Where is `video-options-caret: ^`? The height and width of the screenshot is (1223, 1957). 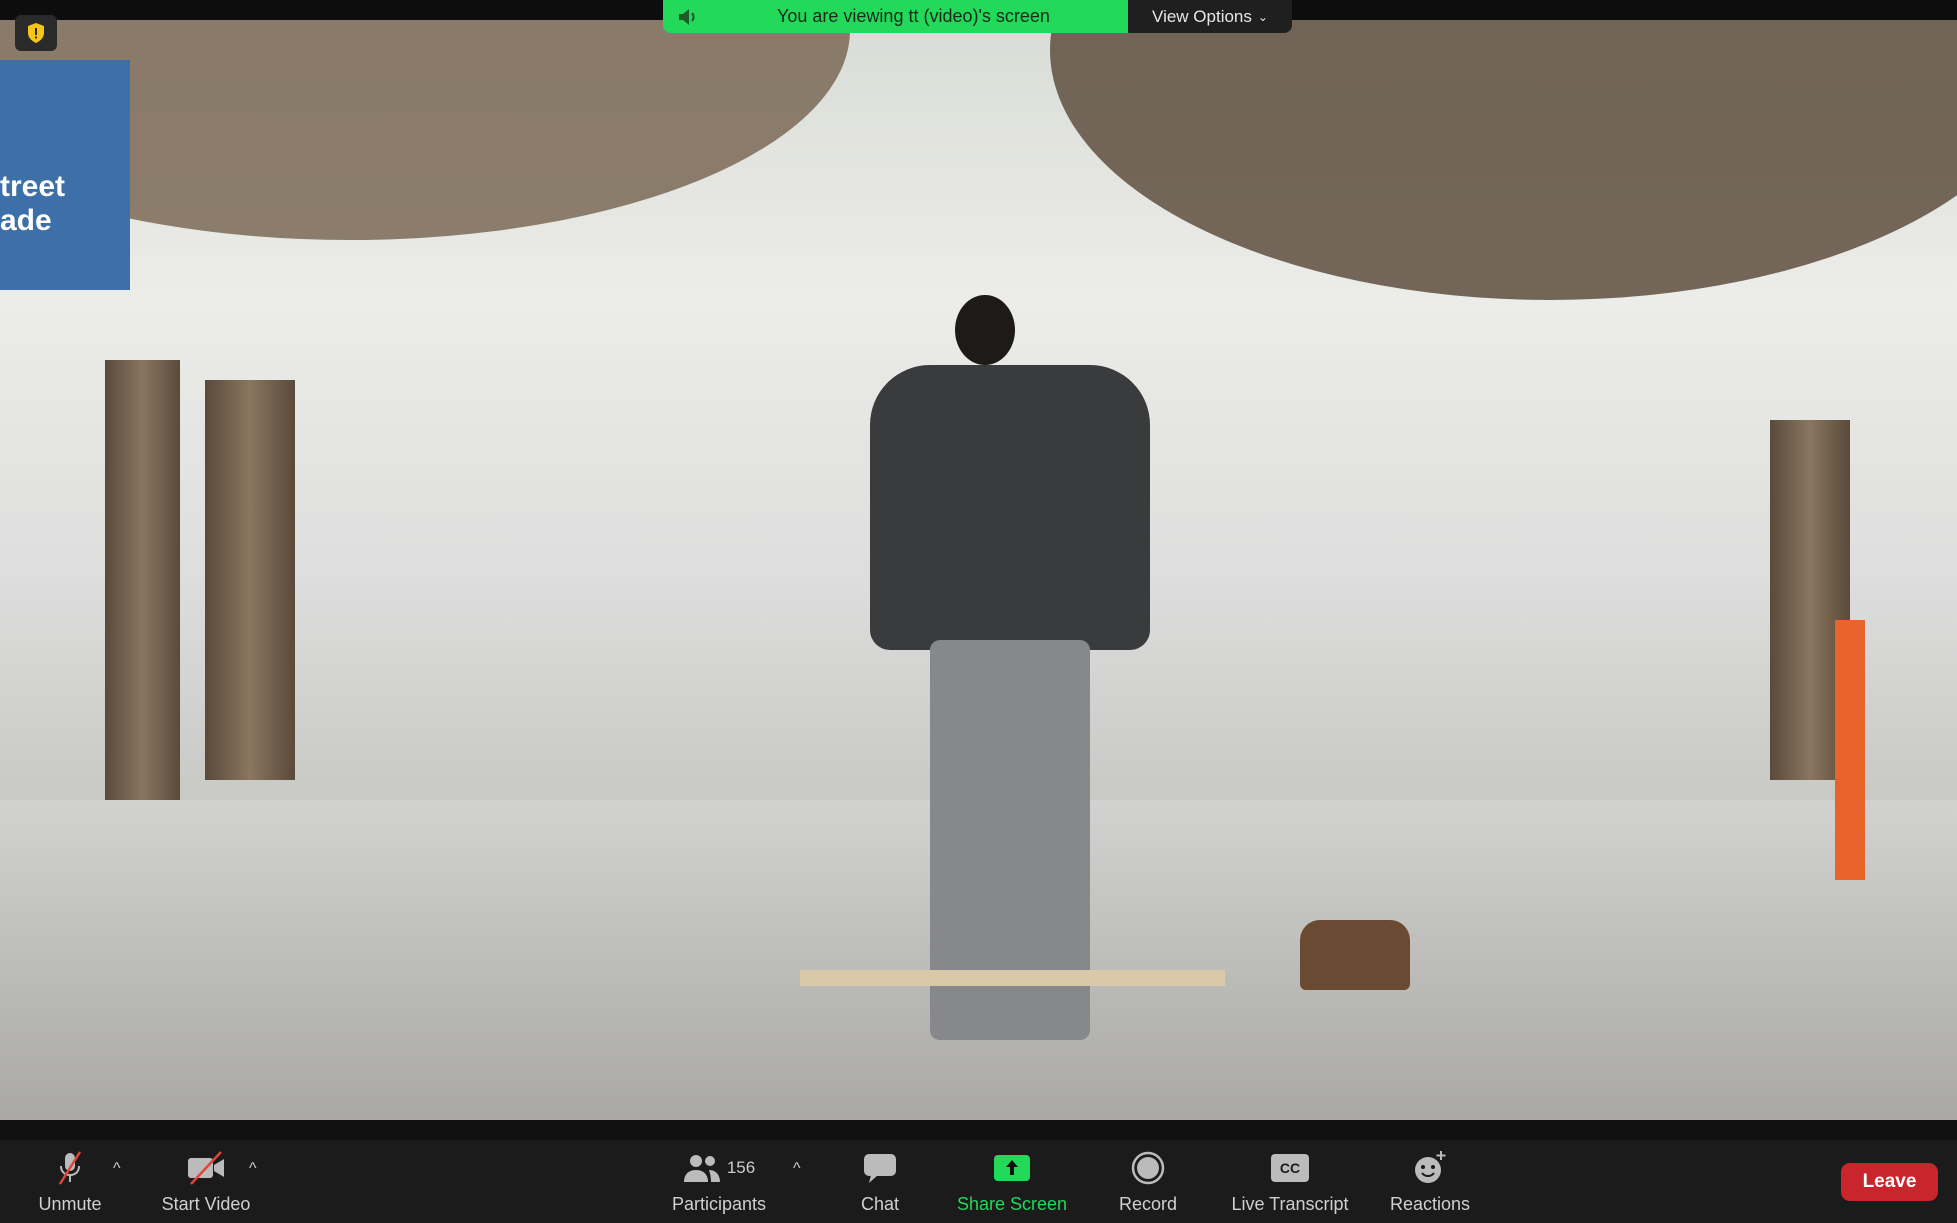 video-options-caret: ^ is located at coordinates (253, 1169).